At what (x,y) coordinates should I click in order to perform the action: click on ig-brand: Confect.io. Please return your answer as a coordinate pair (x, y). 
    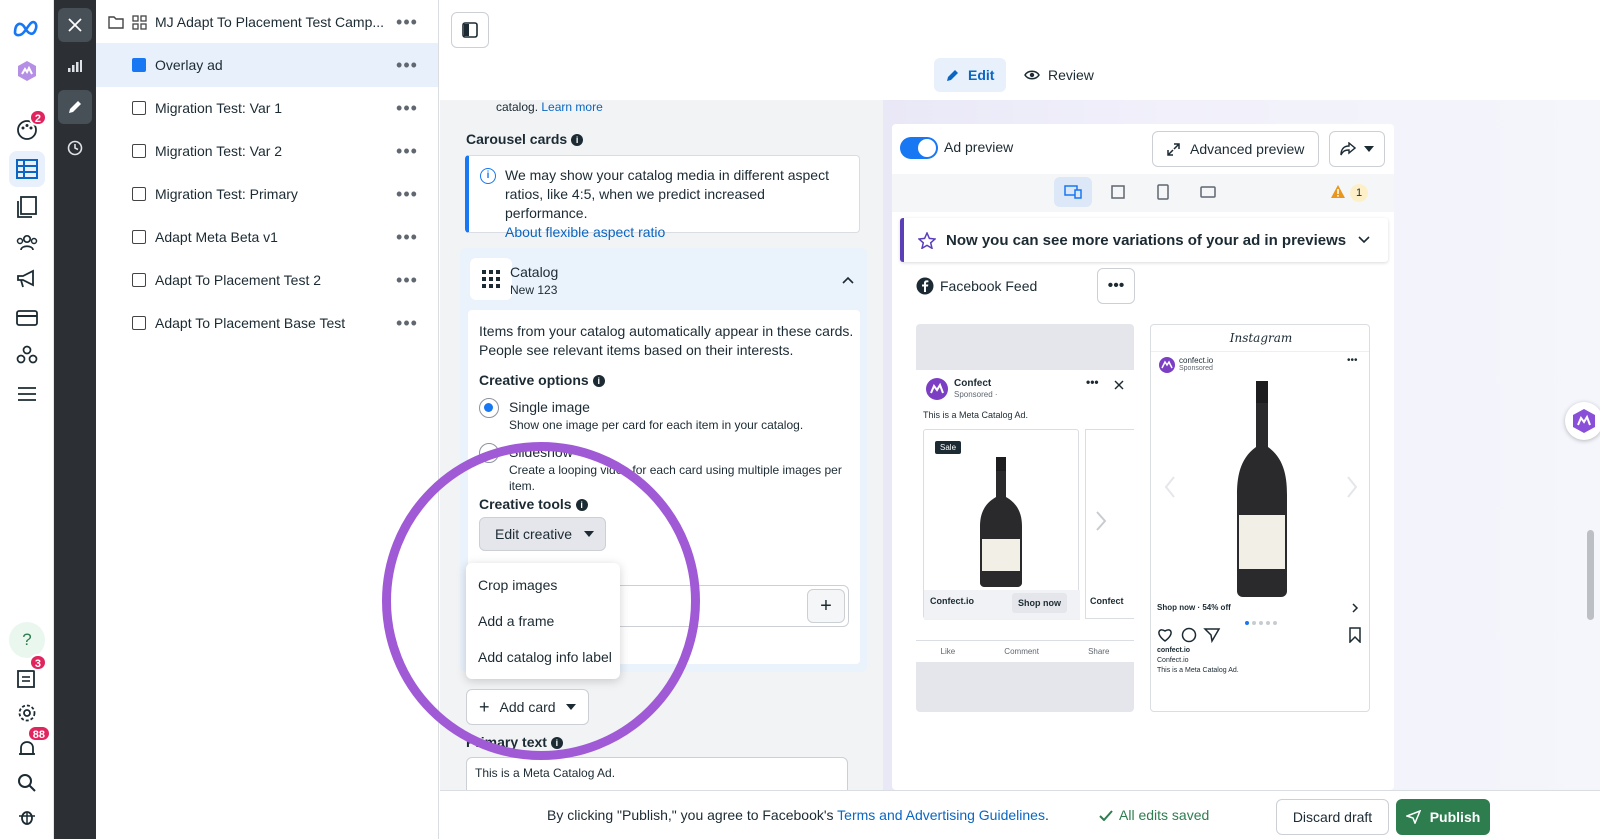
    Looking at the image, I should click on (1173, 660).